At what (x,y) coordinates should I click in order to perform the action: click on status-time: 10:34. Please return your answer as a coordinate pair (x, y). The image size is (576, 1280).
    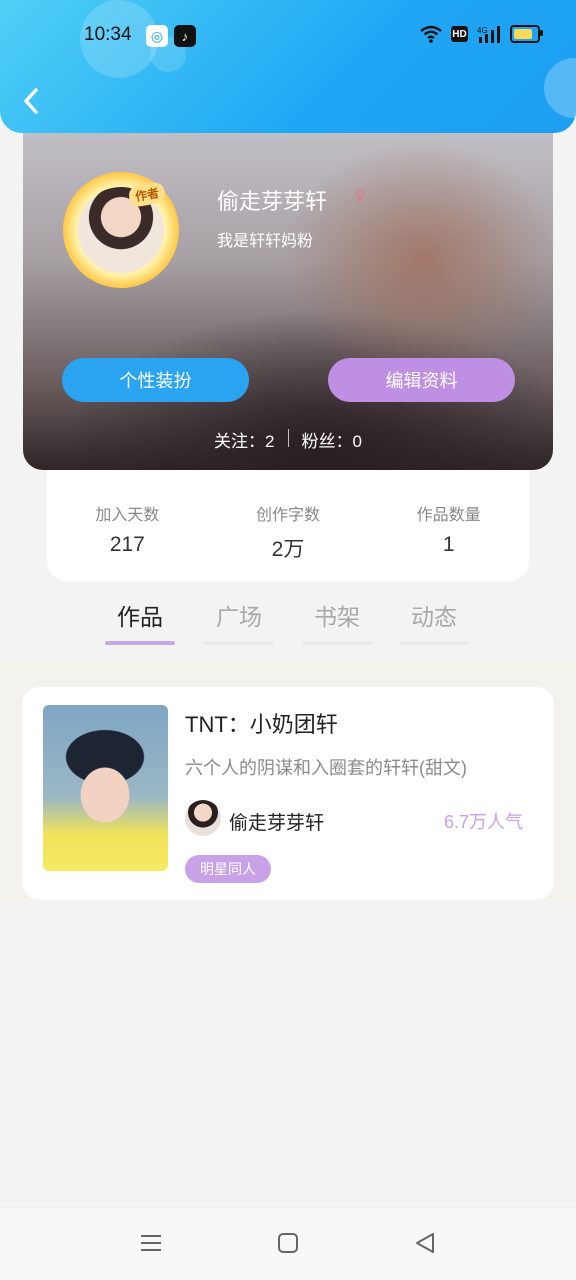
    Looking at the image, I should click on (108, 34).